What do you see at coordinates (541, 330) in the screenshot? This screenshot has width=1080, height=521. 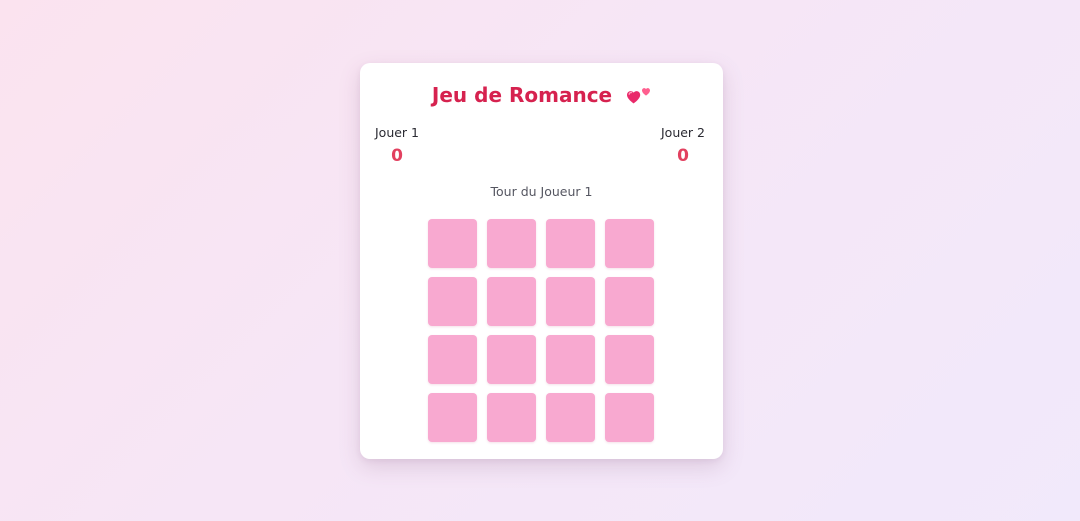 I see `card-grid` at bounding box center [541, 330].